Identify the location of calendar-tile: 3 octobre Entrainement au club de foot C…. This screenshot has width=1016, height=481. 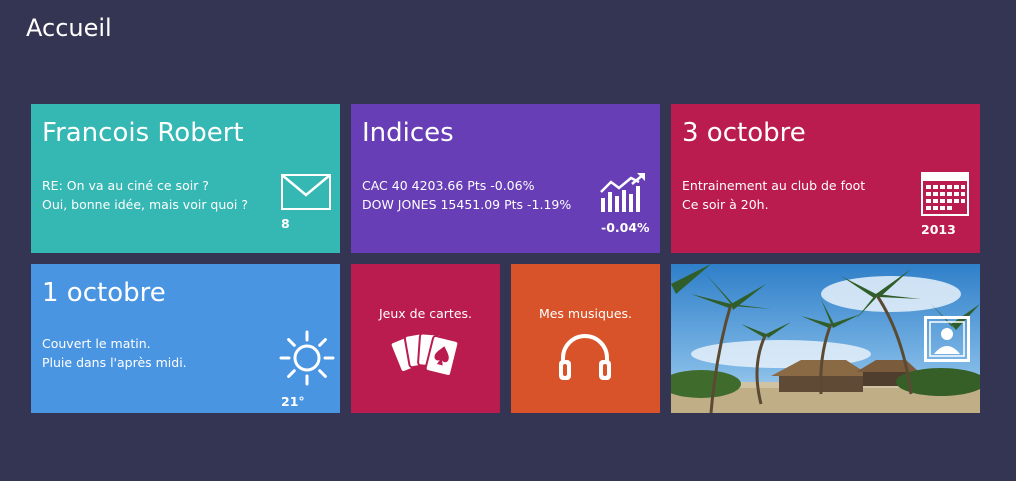
(825, 178).